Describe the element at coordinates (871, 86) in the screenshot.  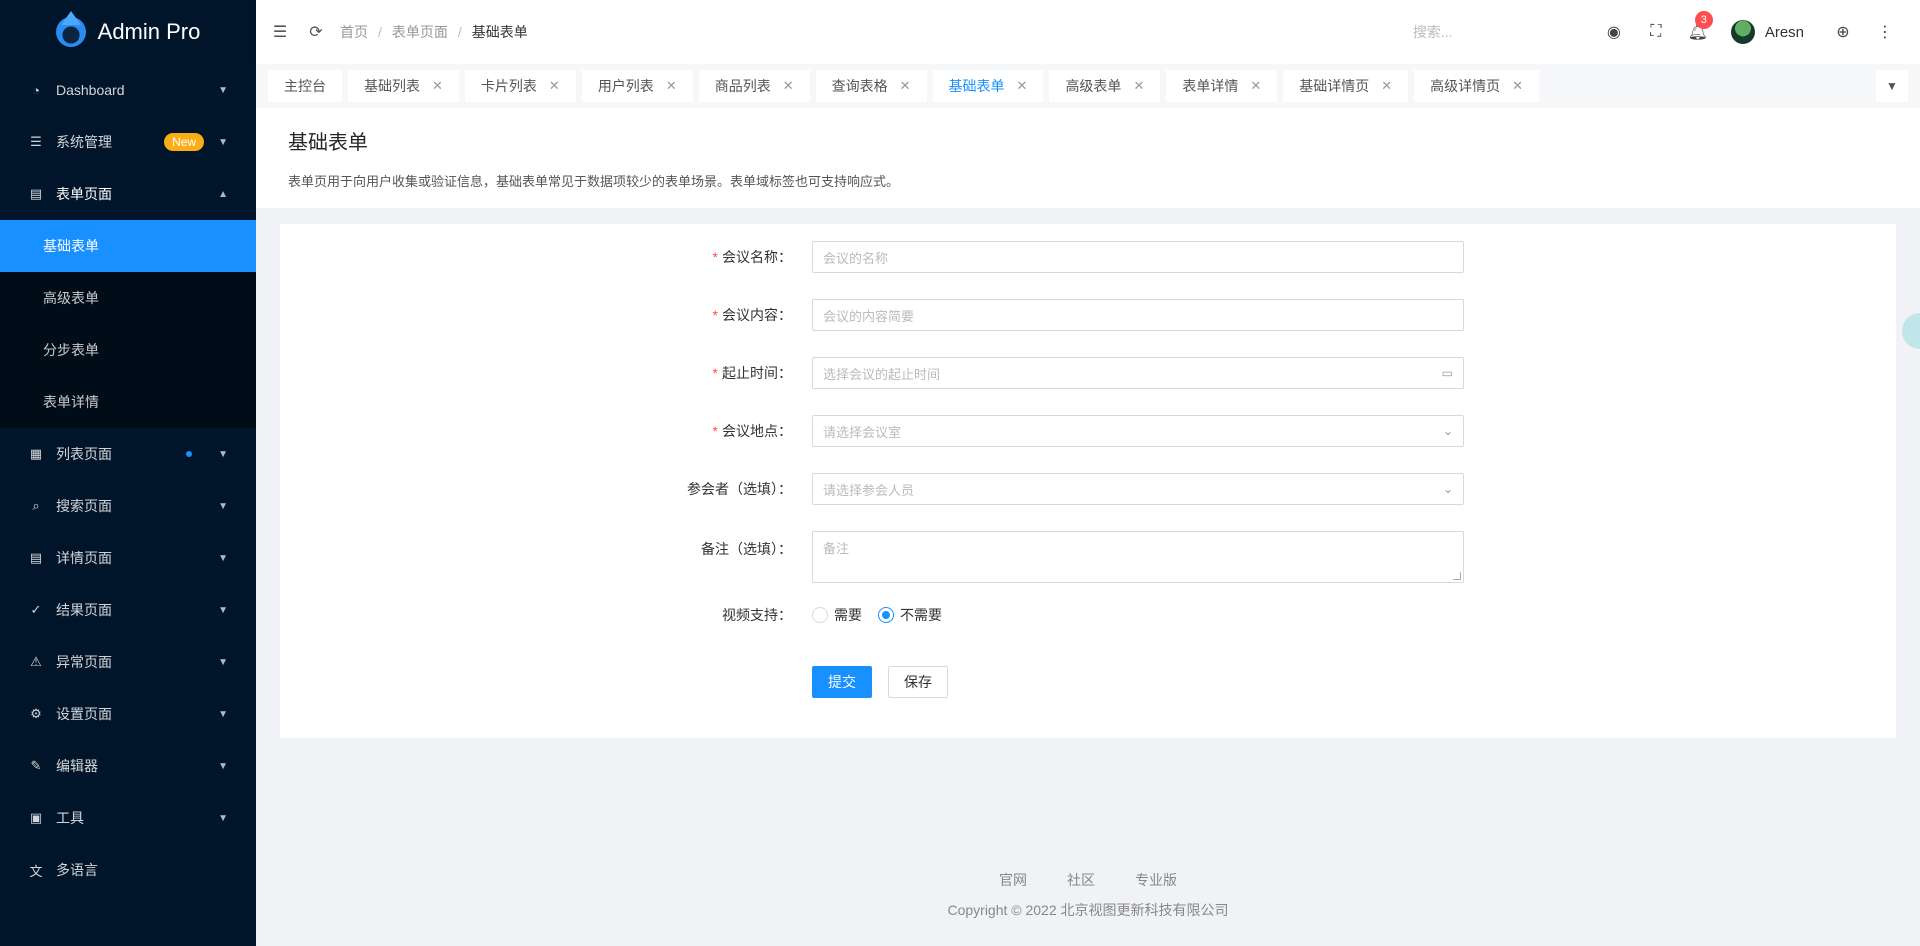
I see `tab-query-table: 查询表格 ✕` at that location.